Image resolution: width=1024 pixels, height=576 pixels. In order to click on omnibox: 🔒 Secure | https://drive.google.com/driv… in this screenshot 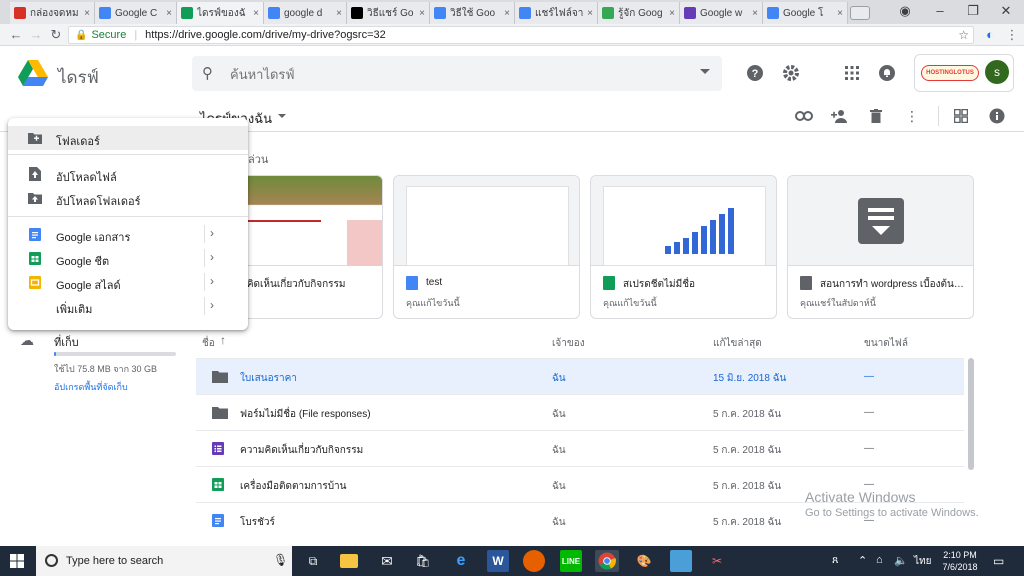, I will do `click(521, 35)`.